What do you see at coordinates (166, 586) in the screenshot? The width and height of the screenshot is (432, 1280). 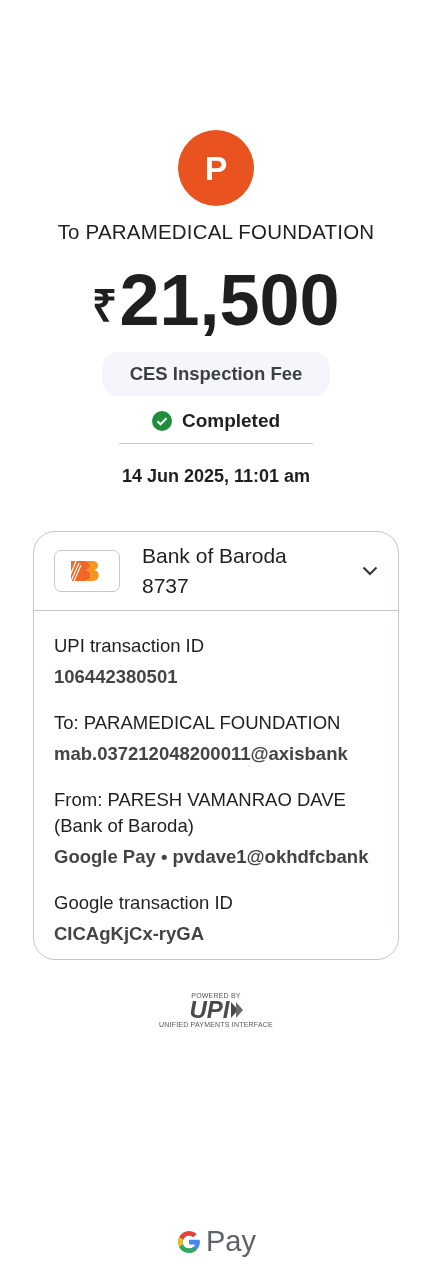 I see `account-number: 8737` at bounding box center [166, 586].